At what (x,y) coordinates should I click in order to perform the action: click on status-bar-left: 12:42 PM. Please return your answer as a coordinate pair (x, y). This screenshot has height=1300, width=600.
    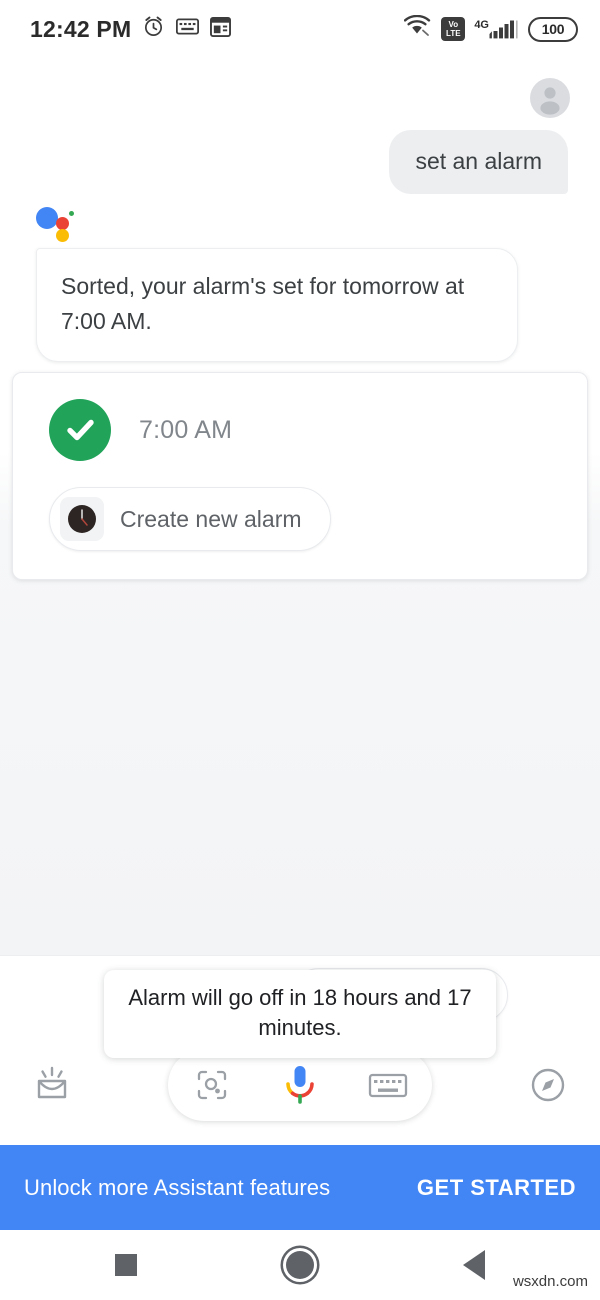
    Looking at the image, I should click on (131, 29).